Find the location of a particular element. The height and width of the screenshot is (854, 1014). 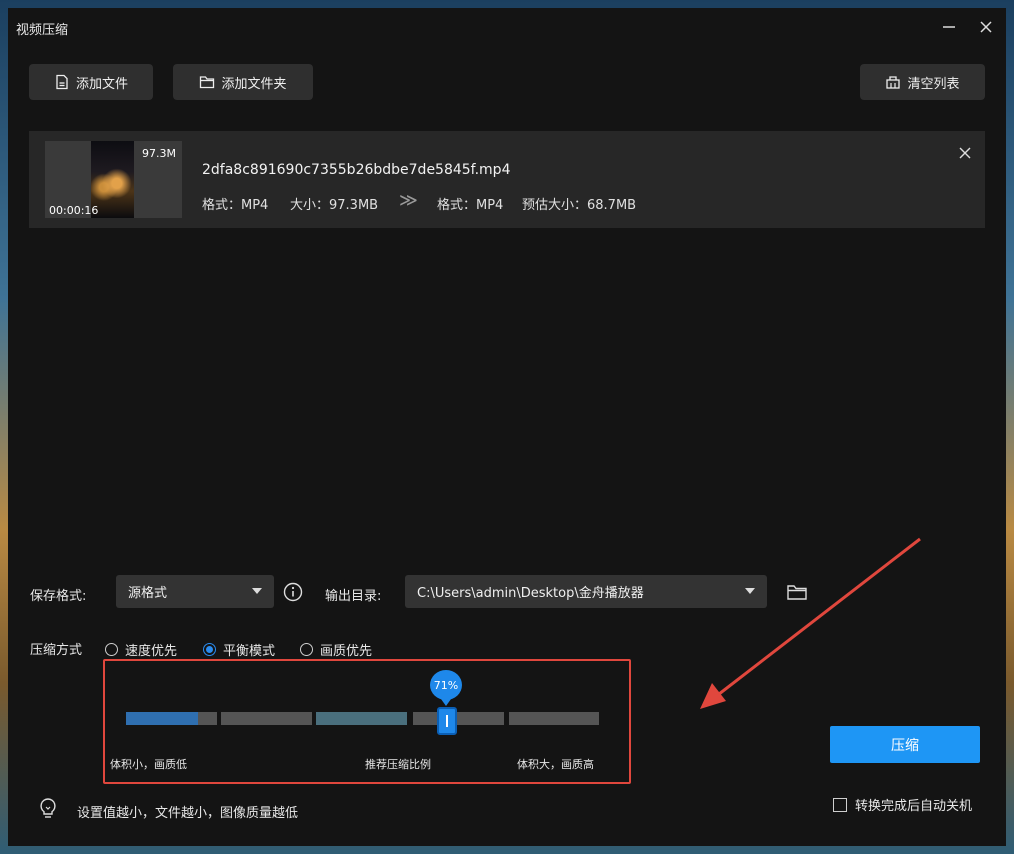

clear-list-icon is located at coordinates (893, 82).